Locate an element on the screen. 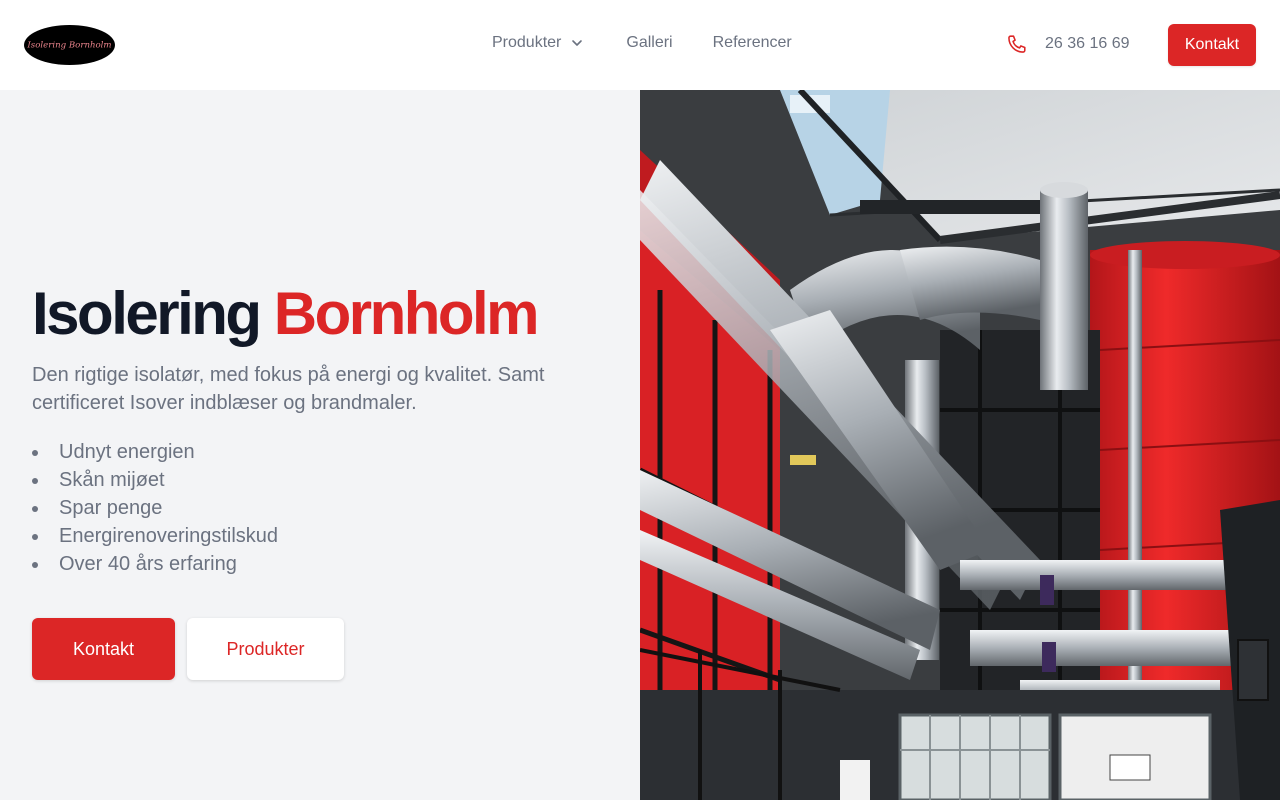 This screenshot has height=800, width=1280. hero-kontakt-button: Kontakt is located at coordinates (103, 649).